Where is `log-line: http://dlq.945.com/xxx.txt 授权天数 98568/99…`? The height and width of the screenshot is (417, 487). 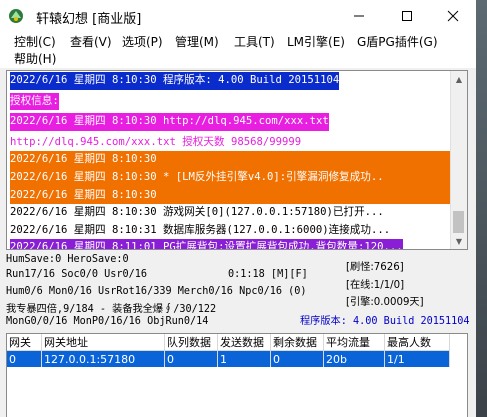
log-line: http://dlq.945.com/xxx.txt 授权天数 98568/99… is located at coordinates (156, 141).